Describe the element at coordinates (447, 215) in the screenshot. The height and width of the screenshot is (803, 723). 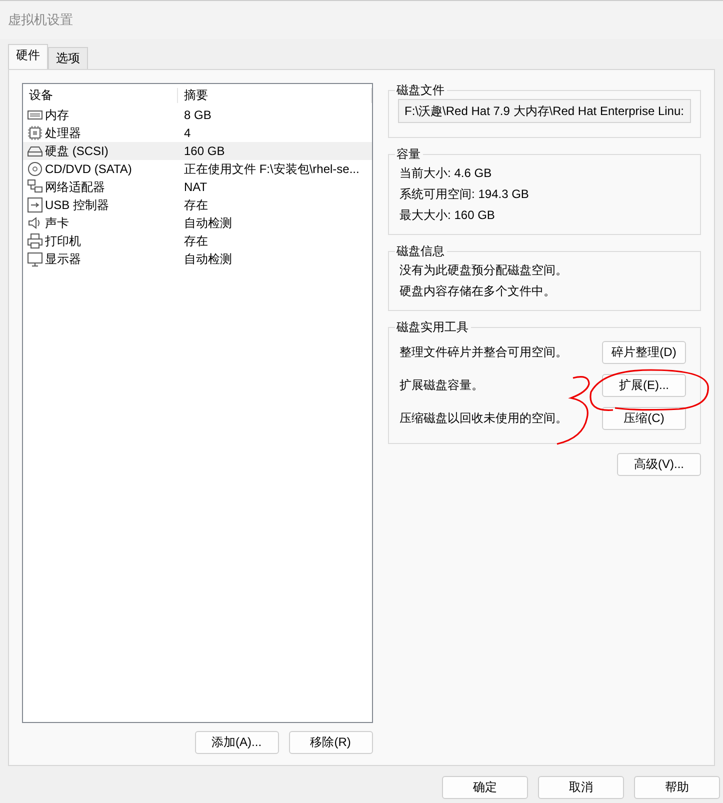
I see `capacity-text: 最大大小: 160 GB` at that location.